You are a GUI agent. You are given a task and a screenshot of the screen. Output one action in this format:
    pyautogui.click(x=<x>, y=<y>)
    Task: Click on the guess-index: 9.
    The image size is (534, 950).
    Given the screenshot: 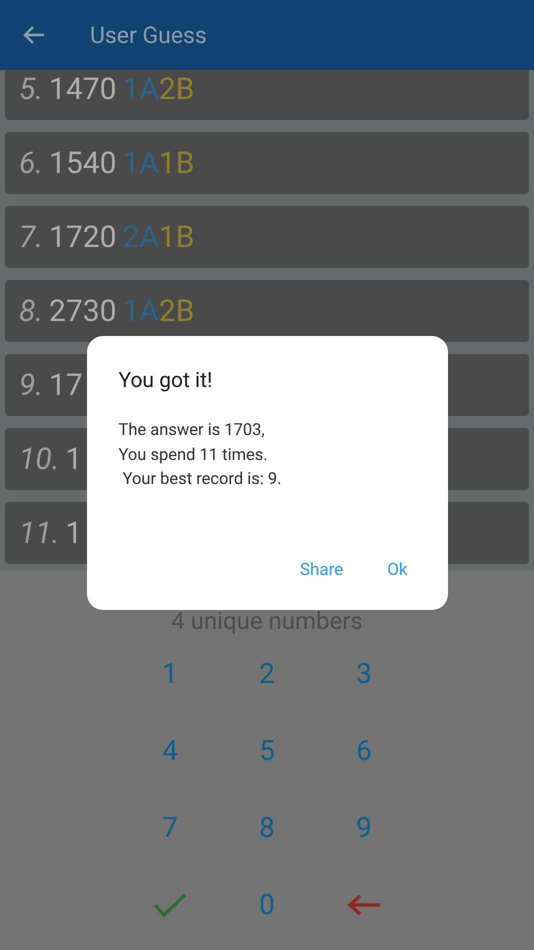 What is the action you would take?
    pyautogui.click(x=31, y=385)
    